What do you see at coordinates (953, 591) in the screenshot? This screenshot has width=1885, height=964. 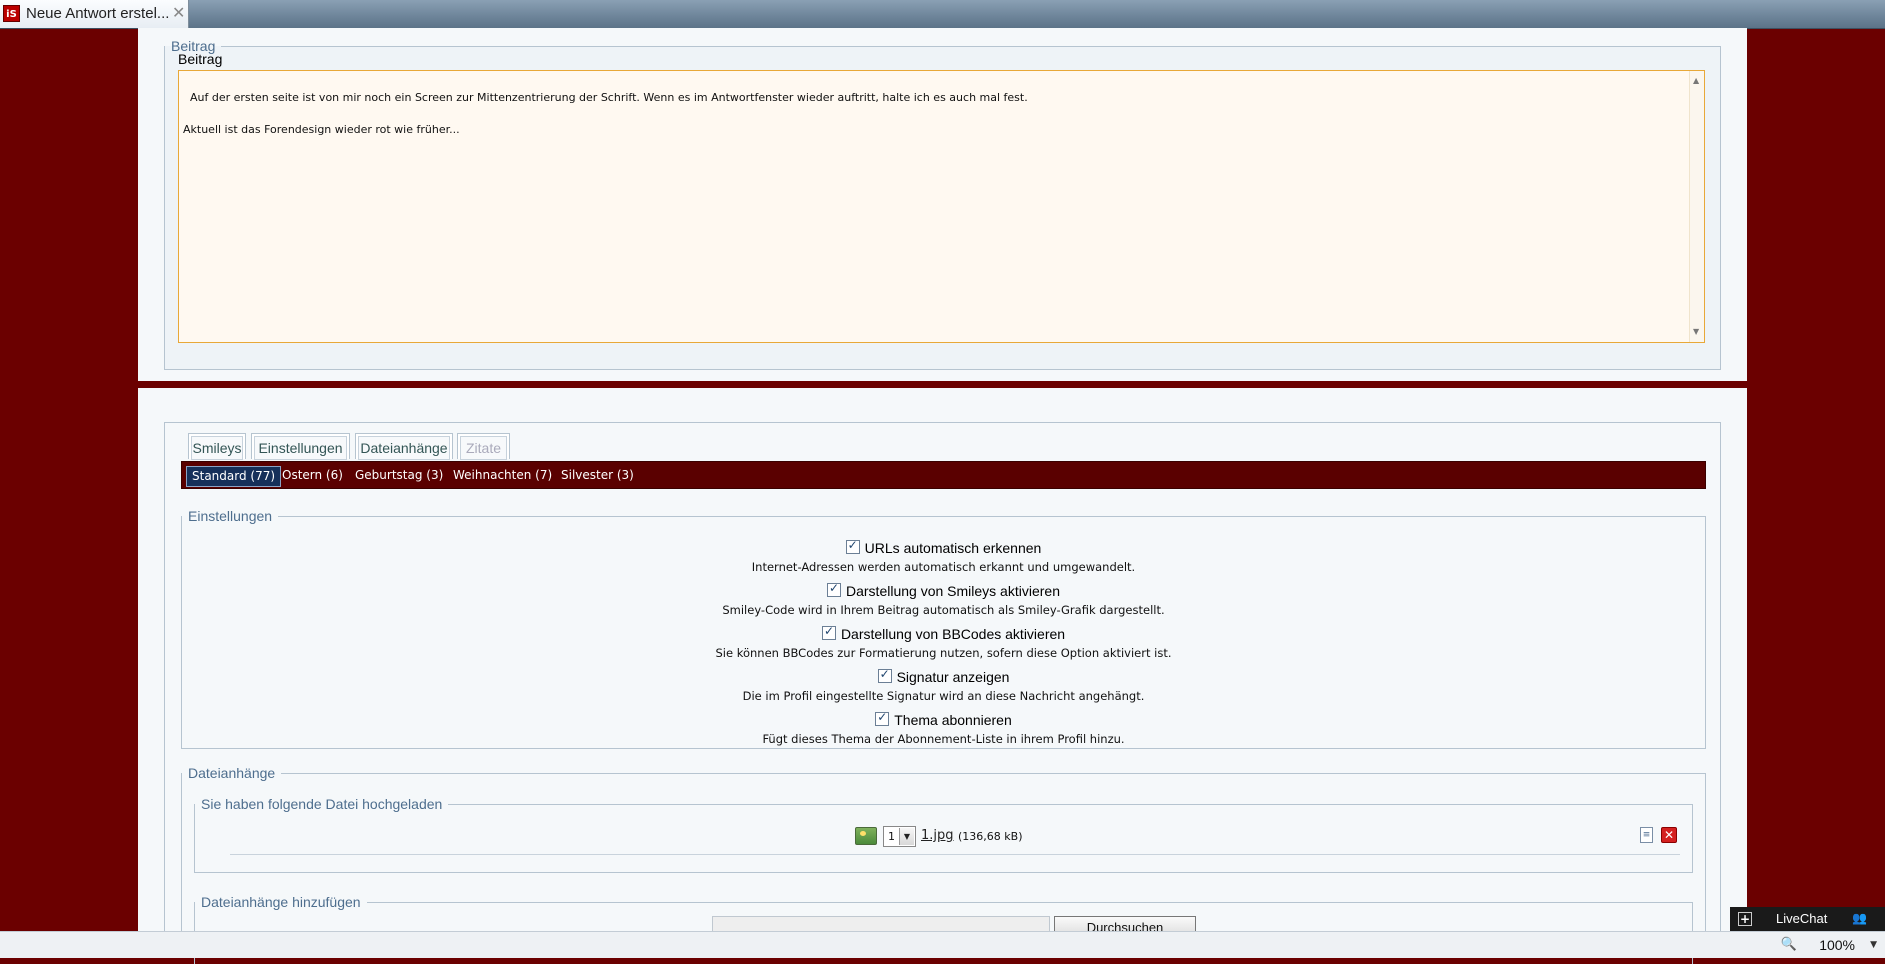 I see `option-label: Darstellung von Smileys aktivieren` at bounding box center [953, 591].